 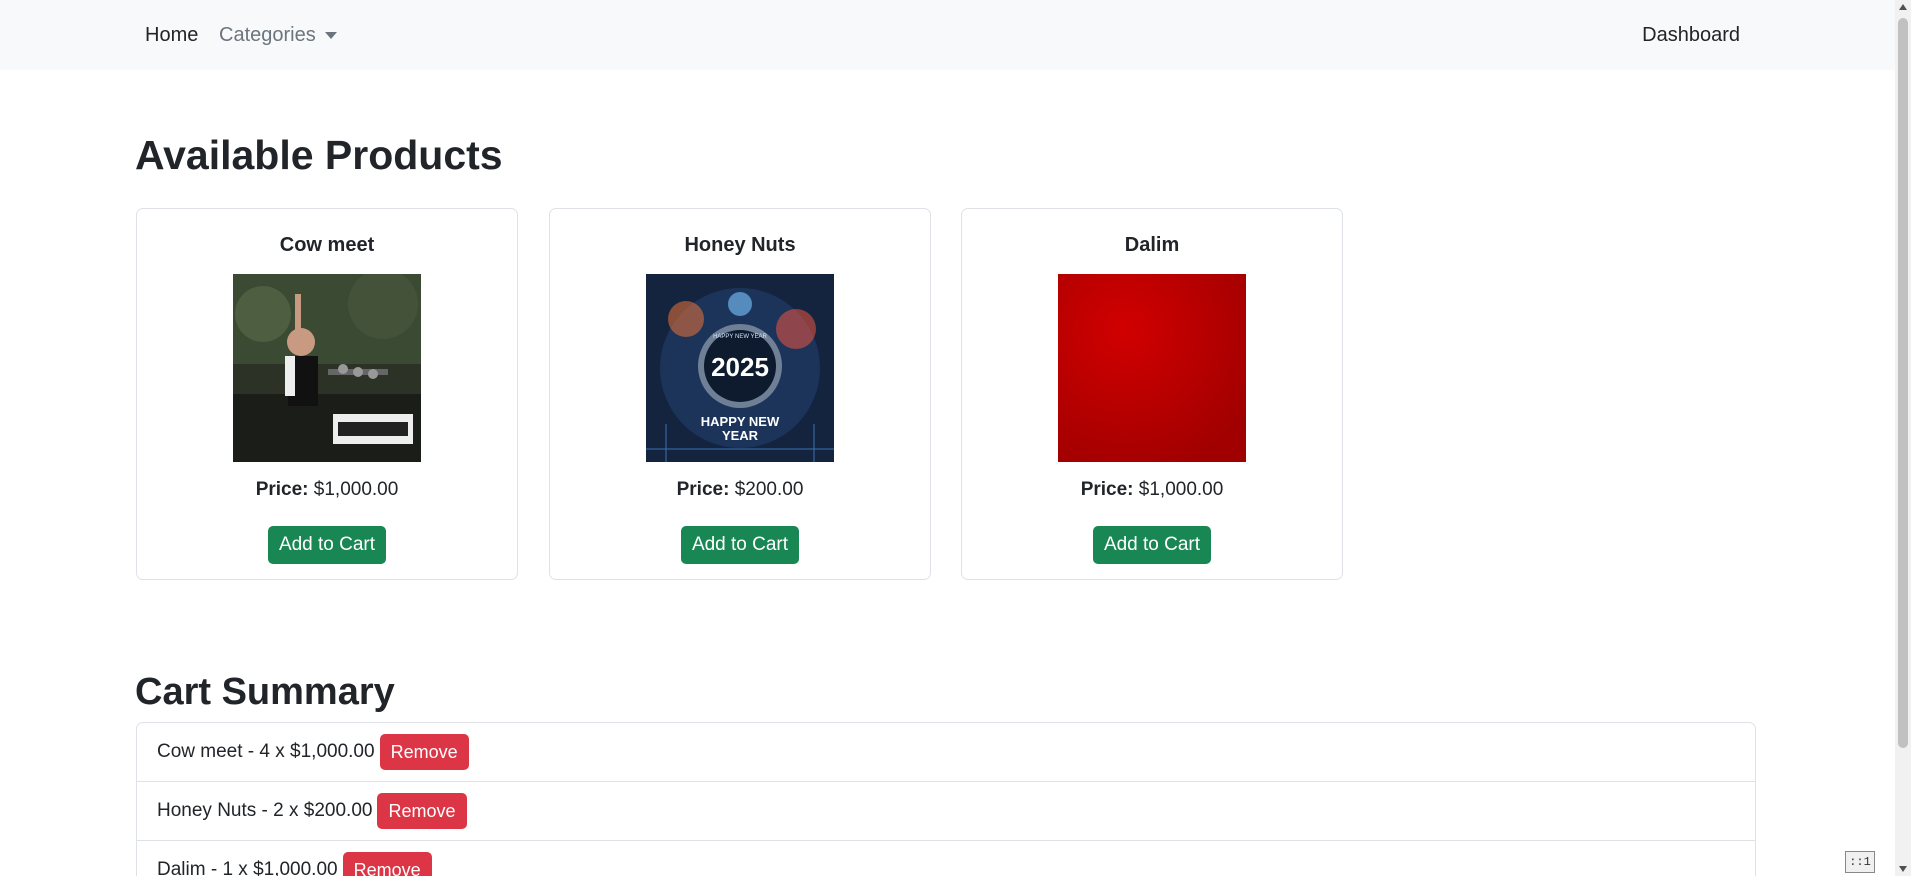 What do you see at coordinates (1903, 383) in the screenshot?
I see `scroll-thumb` at bounding box center [1903, 383].